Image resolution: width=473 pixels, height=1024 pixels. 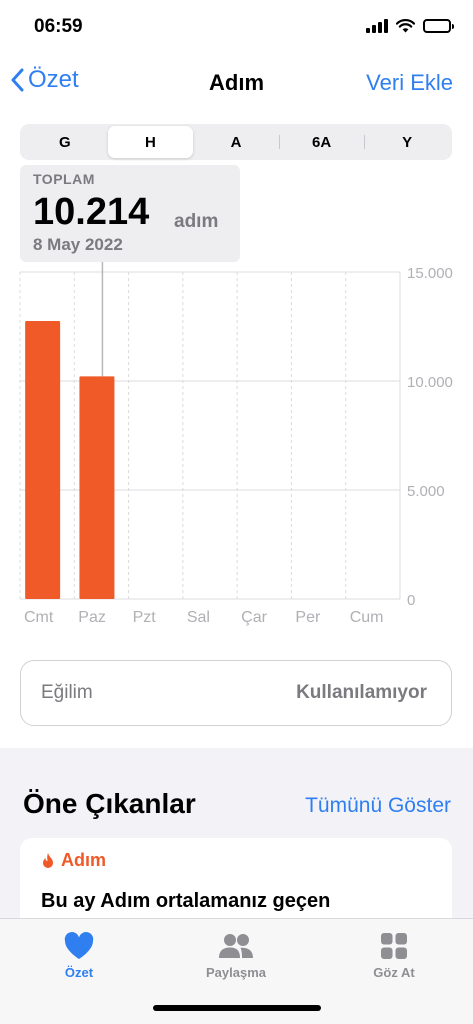 I want to click on add-data-button: Veri Ekle, so click(x=409, y=83).